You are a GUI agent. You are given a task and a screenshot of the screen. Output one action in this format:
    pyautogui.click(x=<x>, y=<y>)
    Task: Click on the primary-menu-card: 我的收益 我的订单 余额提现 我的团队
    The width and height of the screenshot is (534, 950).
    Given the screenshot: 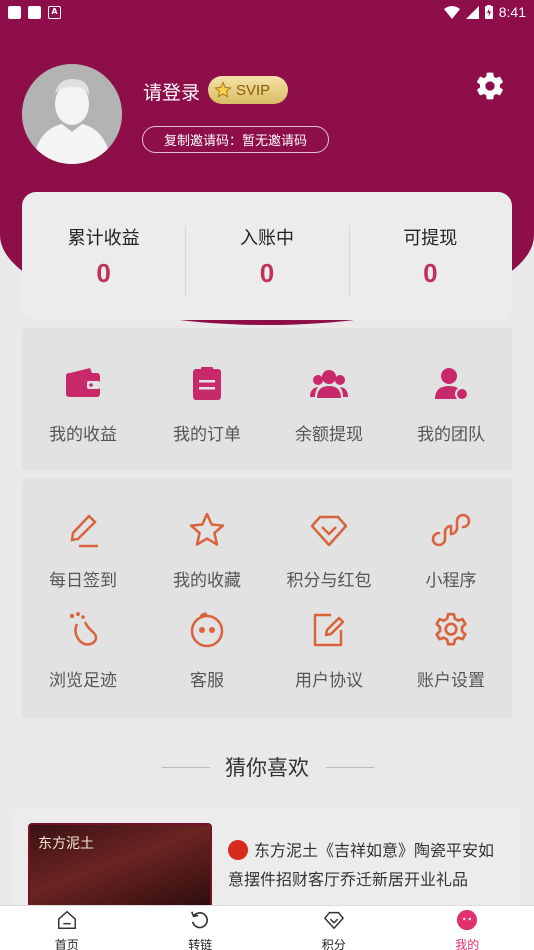 What is the action you would take?
    pyautogui.click(x=267, y=399)
    